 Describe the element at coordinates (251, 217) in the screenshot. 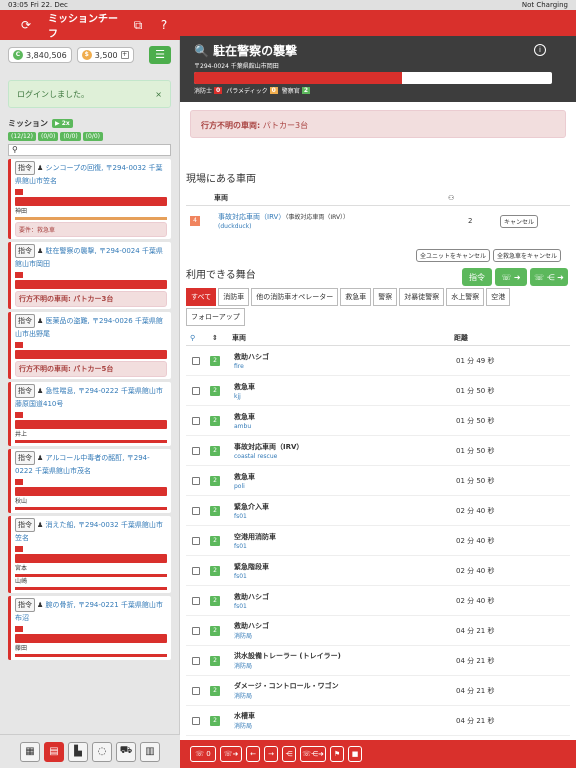

I see `onsite-vehicle-name: 事故対応車両（IRV）` at that location.